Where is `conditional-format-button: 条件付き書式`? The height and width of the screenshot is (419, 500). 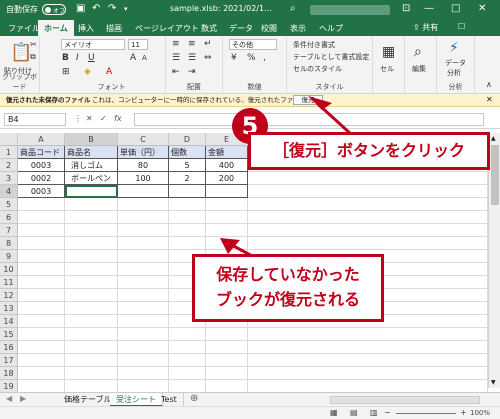
conditional-format-button: 条件付き書式 is located at coordinates (314, 45).